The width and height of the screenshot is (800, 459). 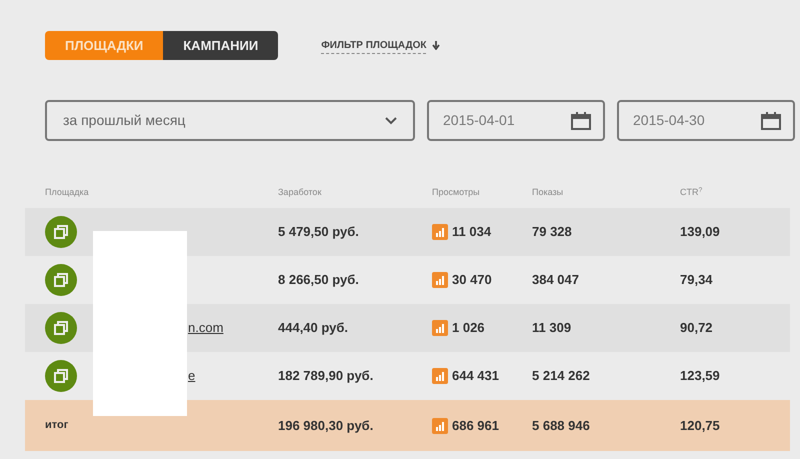 I want to click on site-link: n.com, so click(x=206, y=328).